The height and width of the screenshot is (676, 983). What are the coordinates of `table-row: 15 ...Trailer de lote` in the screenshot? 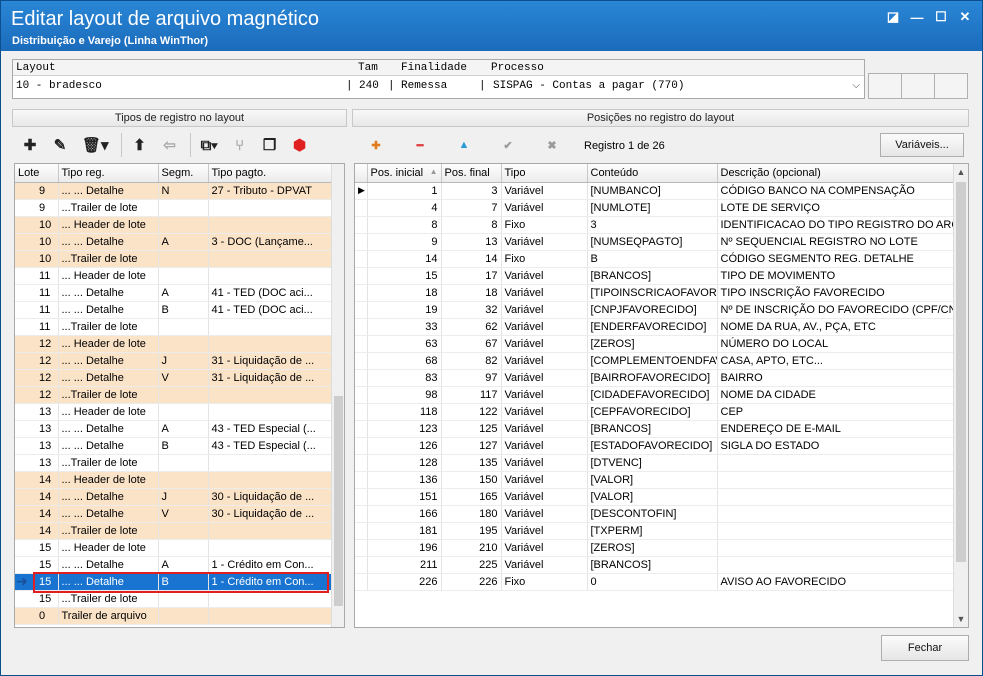 It's located at (173, 599).